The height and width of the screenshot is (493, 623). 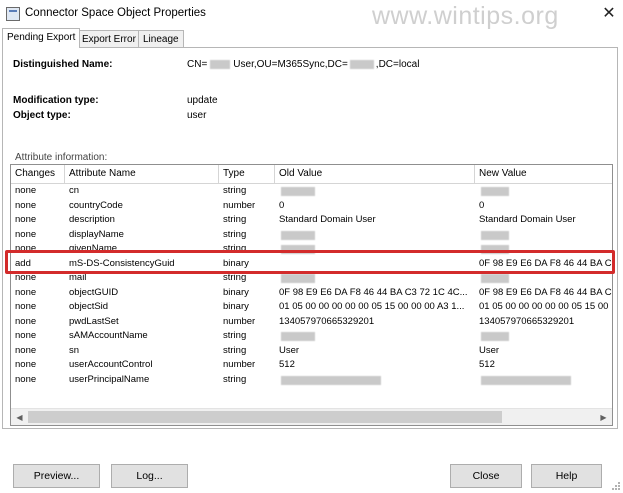 I want to click on dn-label: Distinguished Name:, so click(x=63, y=64).